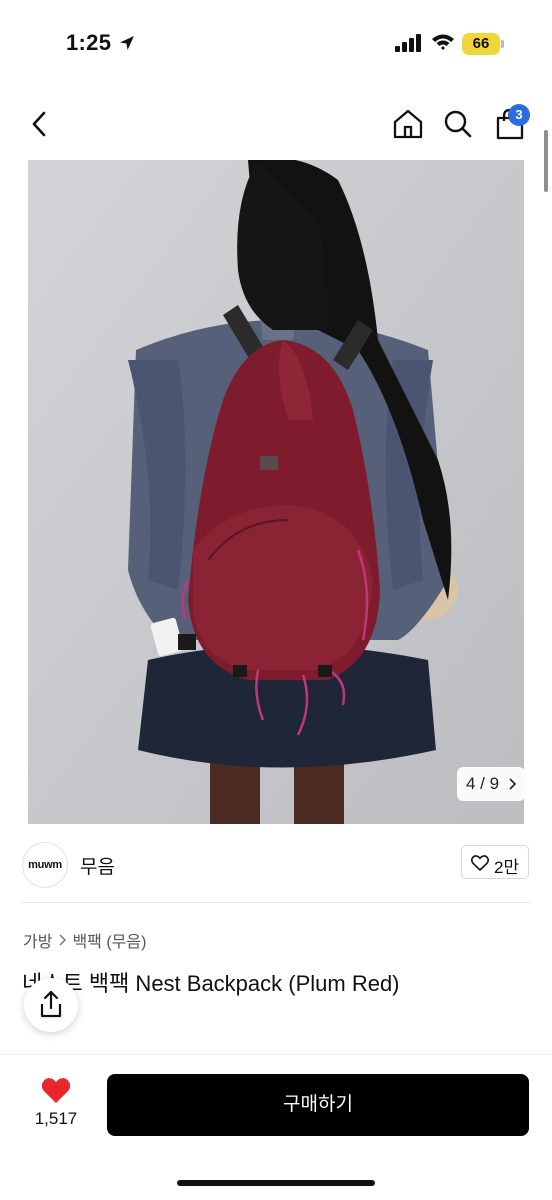  I want to click on brand-logo-text: muwm, so click(45, 865).